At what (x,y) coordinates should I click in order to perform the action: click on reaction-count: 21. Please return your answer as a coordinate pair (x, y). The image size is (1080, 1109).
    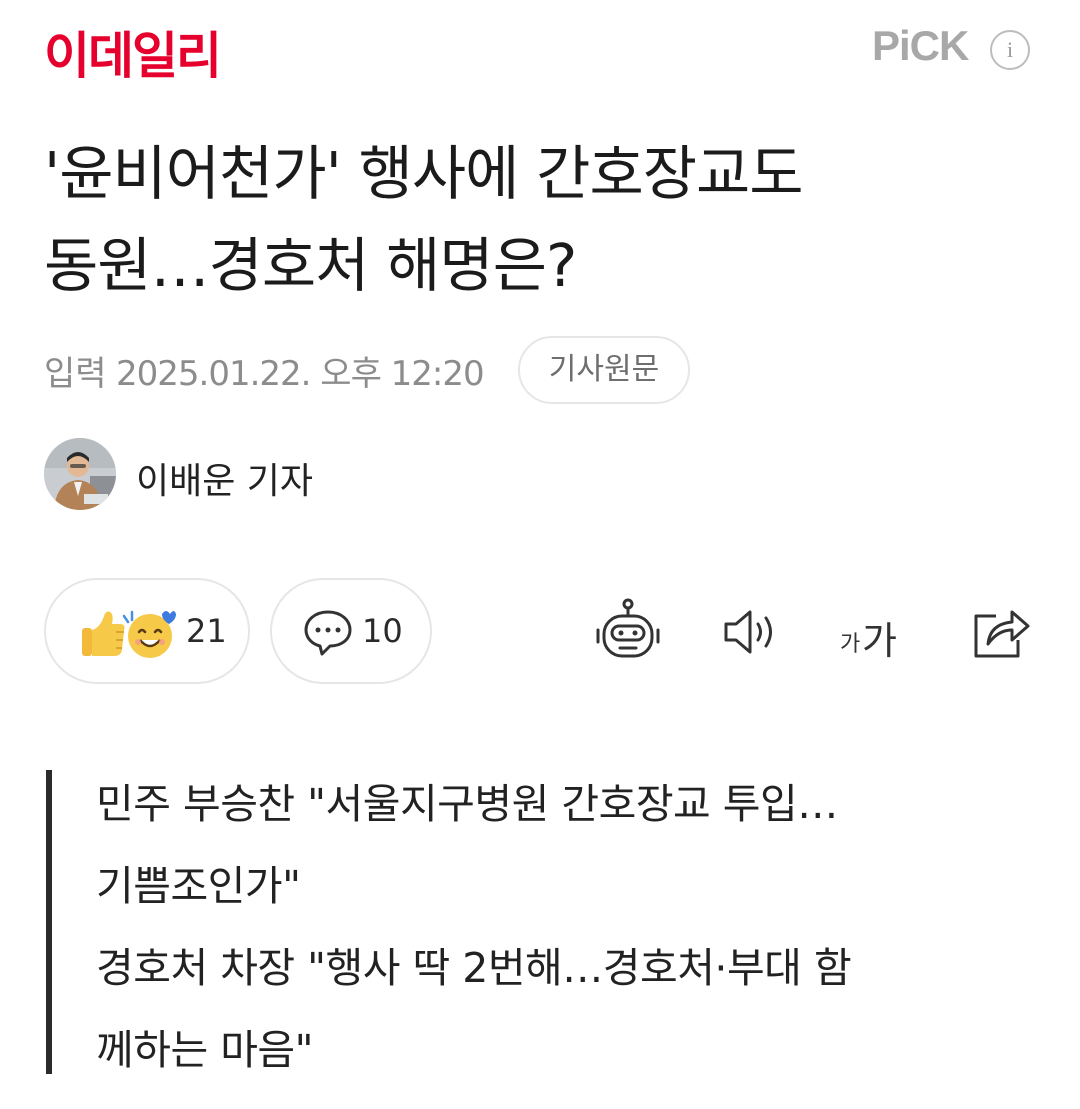
    Looking at the image, I should click on (206, 631).